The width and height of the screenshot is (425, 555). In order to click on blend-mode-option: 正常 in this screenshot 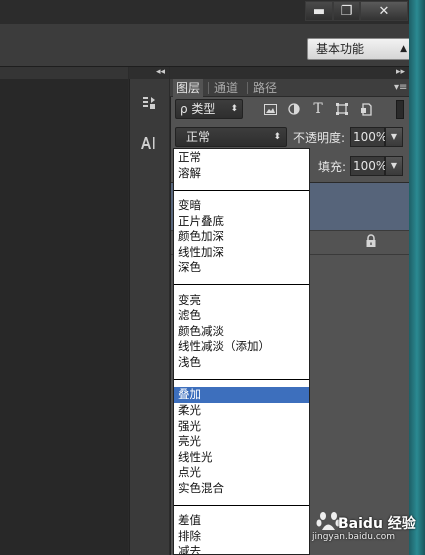, I will do `click(241, 158)`.